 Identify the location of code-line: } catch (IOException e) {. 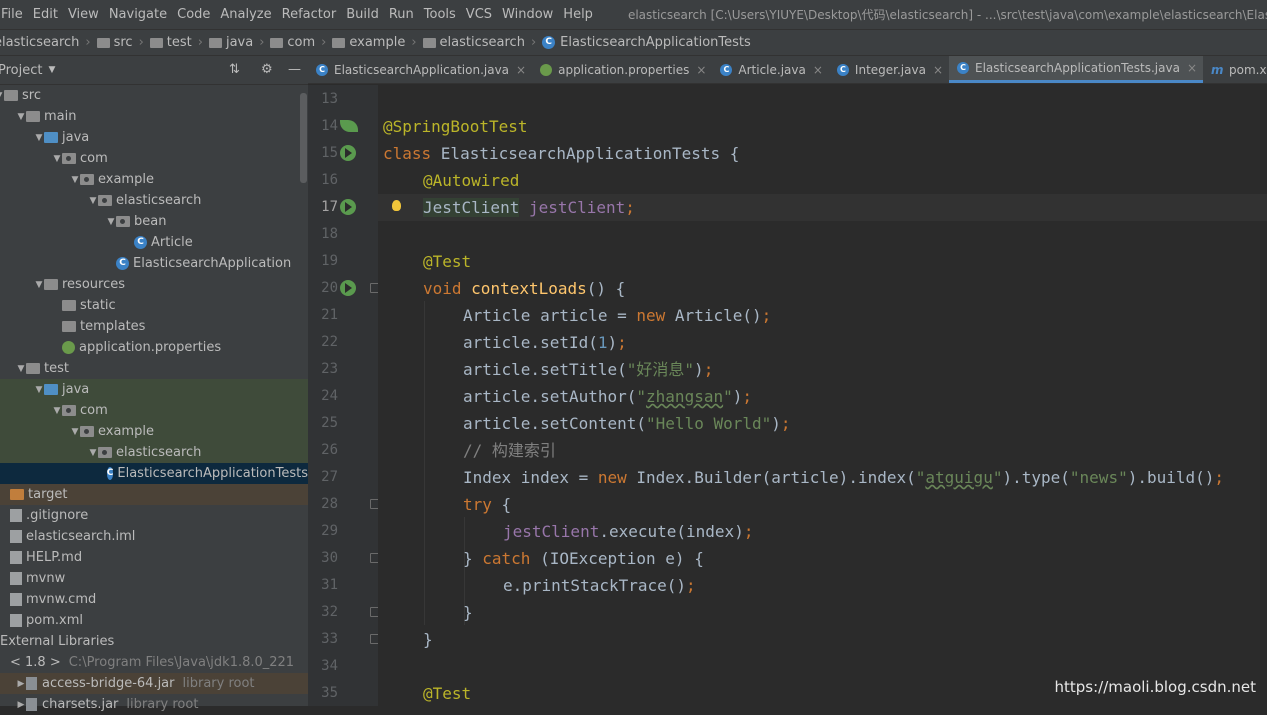
(822, 558).